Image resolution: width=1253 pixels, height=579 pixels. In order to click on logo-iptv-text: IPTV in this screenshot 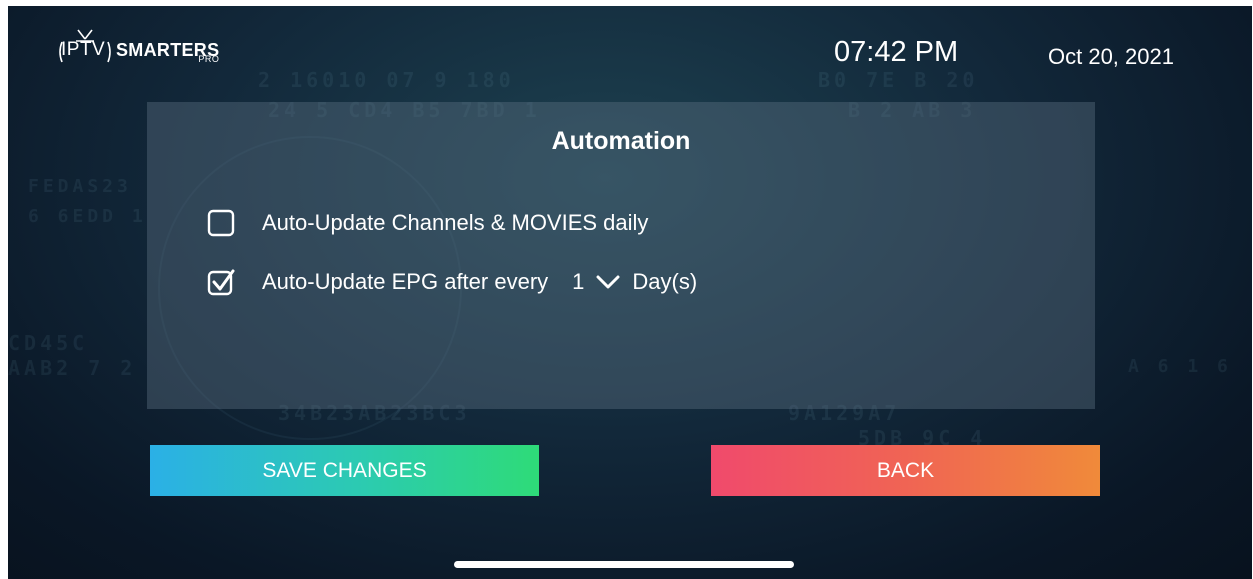, I will do `click(83, 49)`.